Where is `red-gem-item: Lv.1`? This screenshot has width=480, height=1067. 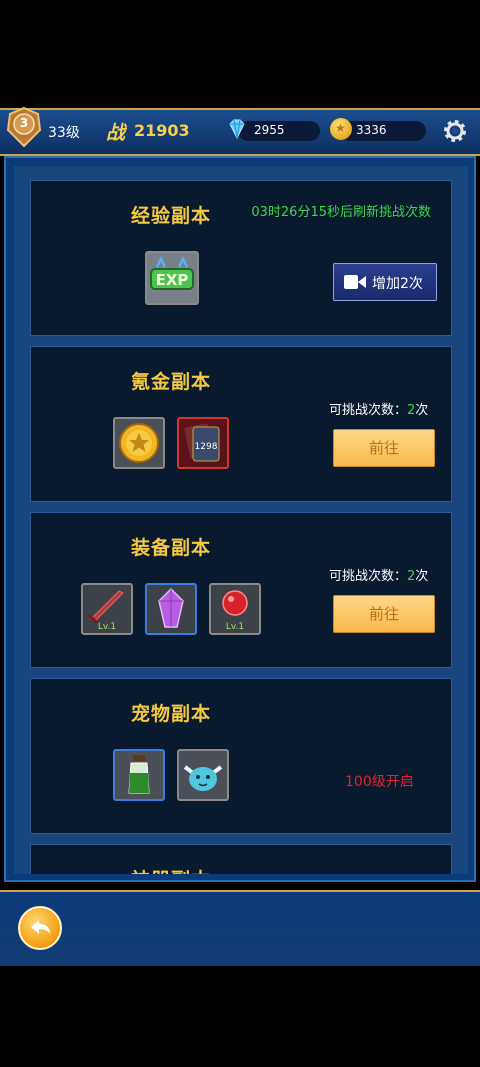 red-gem-item: Lv.1 is located at coordinates (235, 609).